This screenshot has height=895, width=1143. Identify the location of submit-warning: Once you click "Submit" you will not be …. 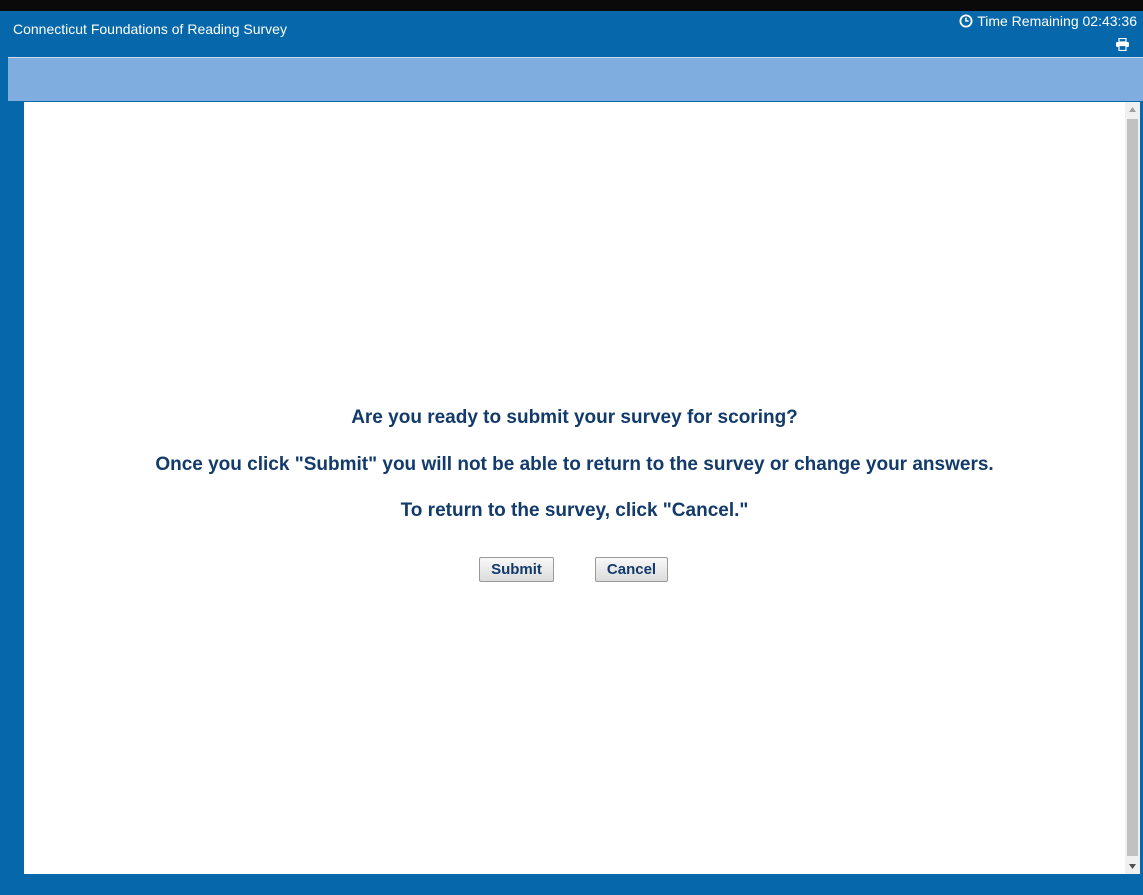
(574, 464).